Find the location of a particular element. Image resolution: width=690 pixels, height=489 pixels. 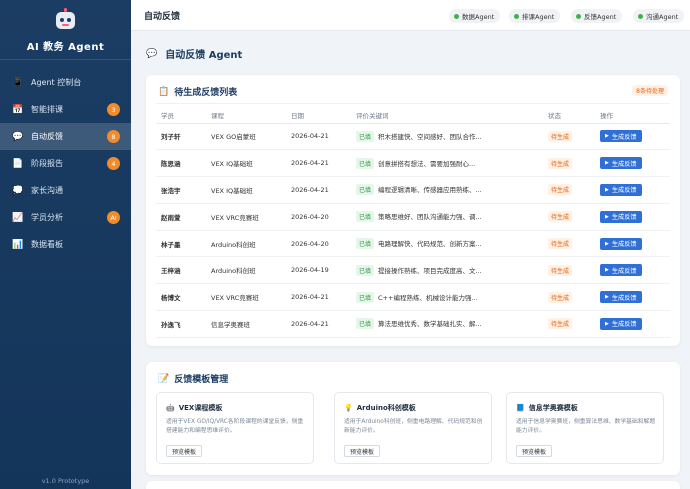

play-icon: ▶ is located at coordinates (607, 163).